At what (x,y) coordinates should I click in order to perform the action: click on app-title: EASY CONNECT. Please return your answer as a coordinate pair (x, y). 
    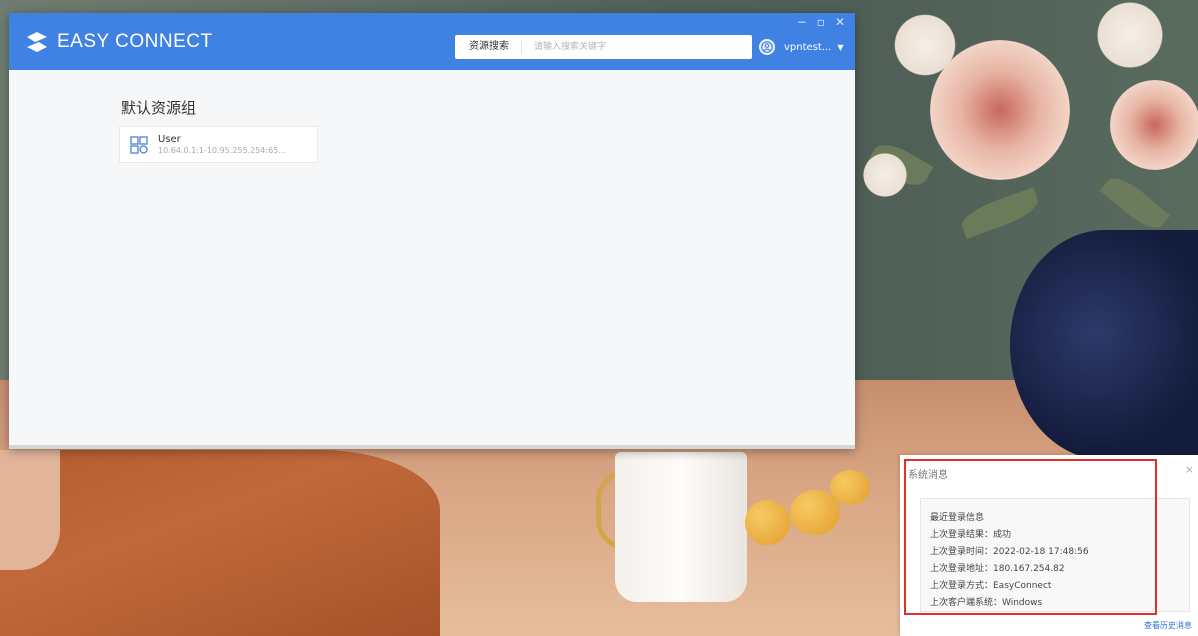
    Looking at the image, I should click on (135, 41).